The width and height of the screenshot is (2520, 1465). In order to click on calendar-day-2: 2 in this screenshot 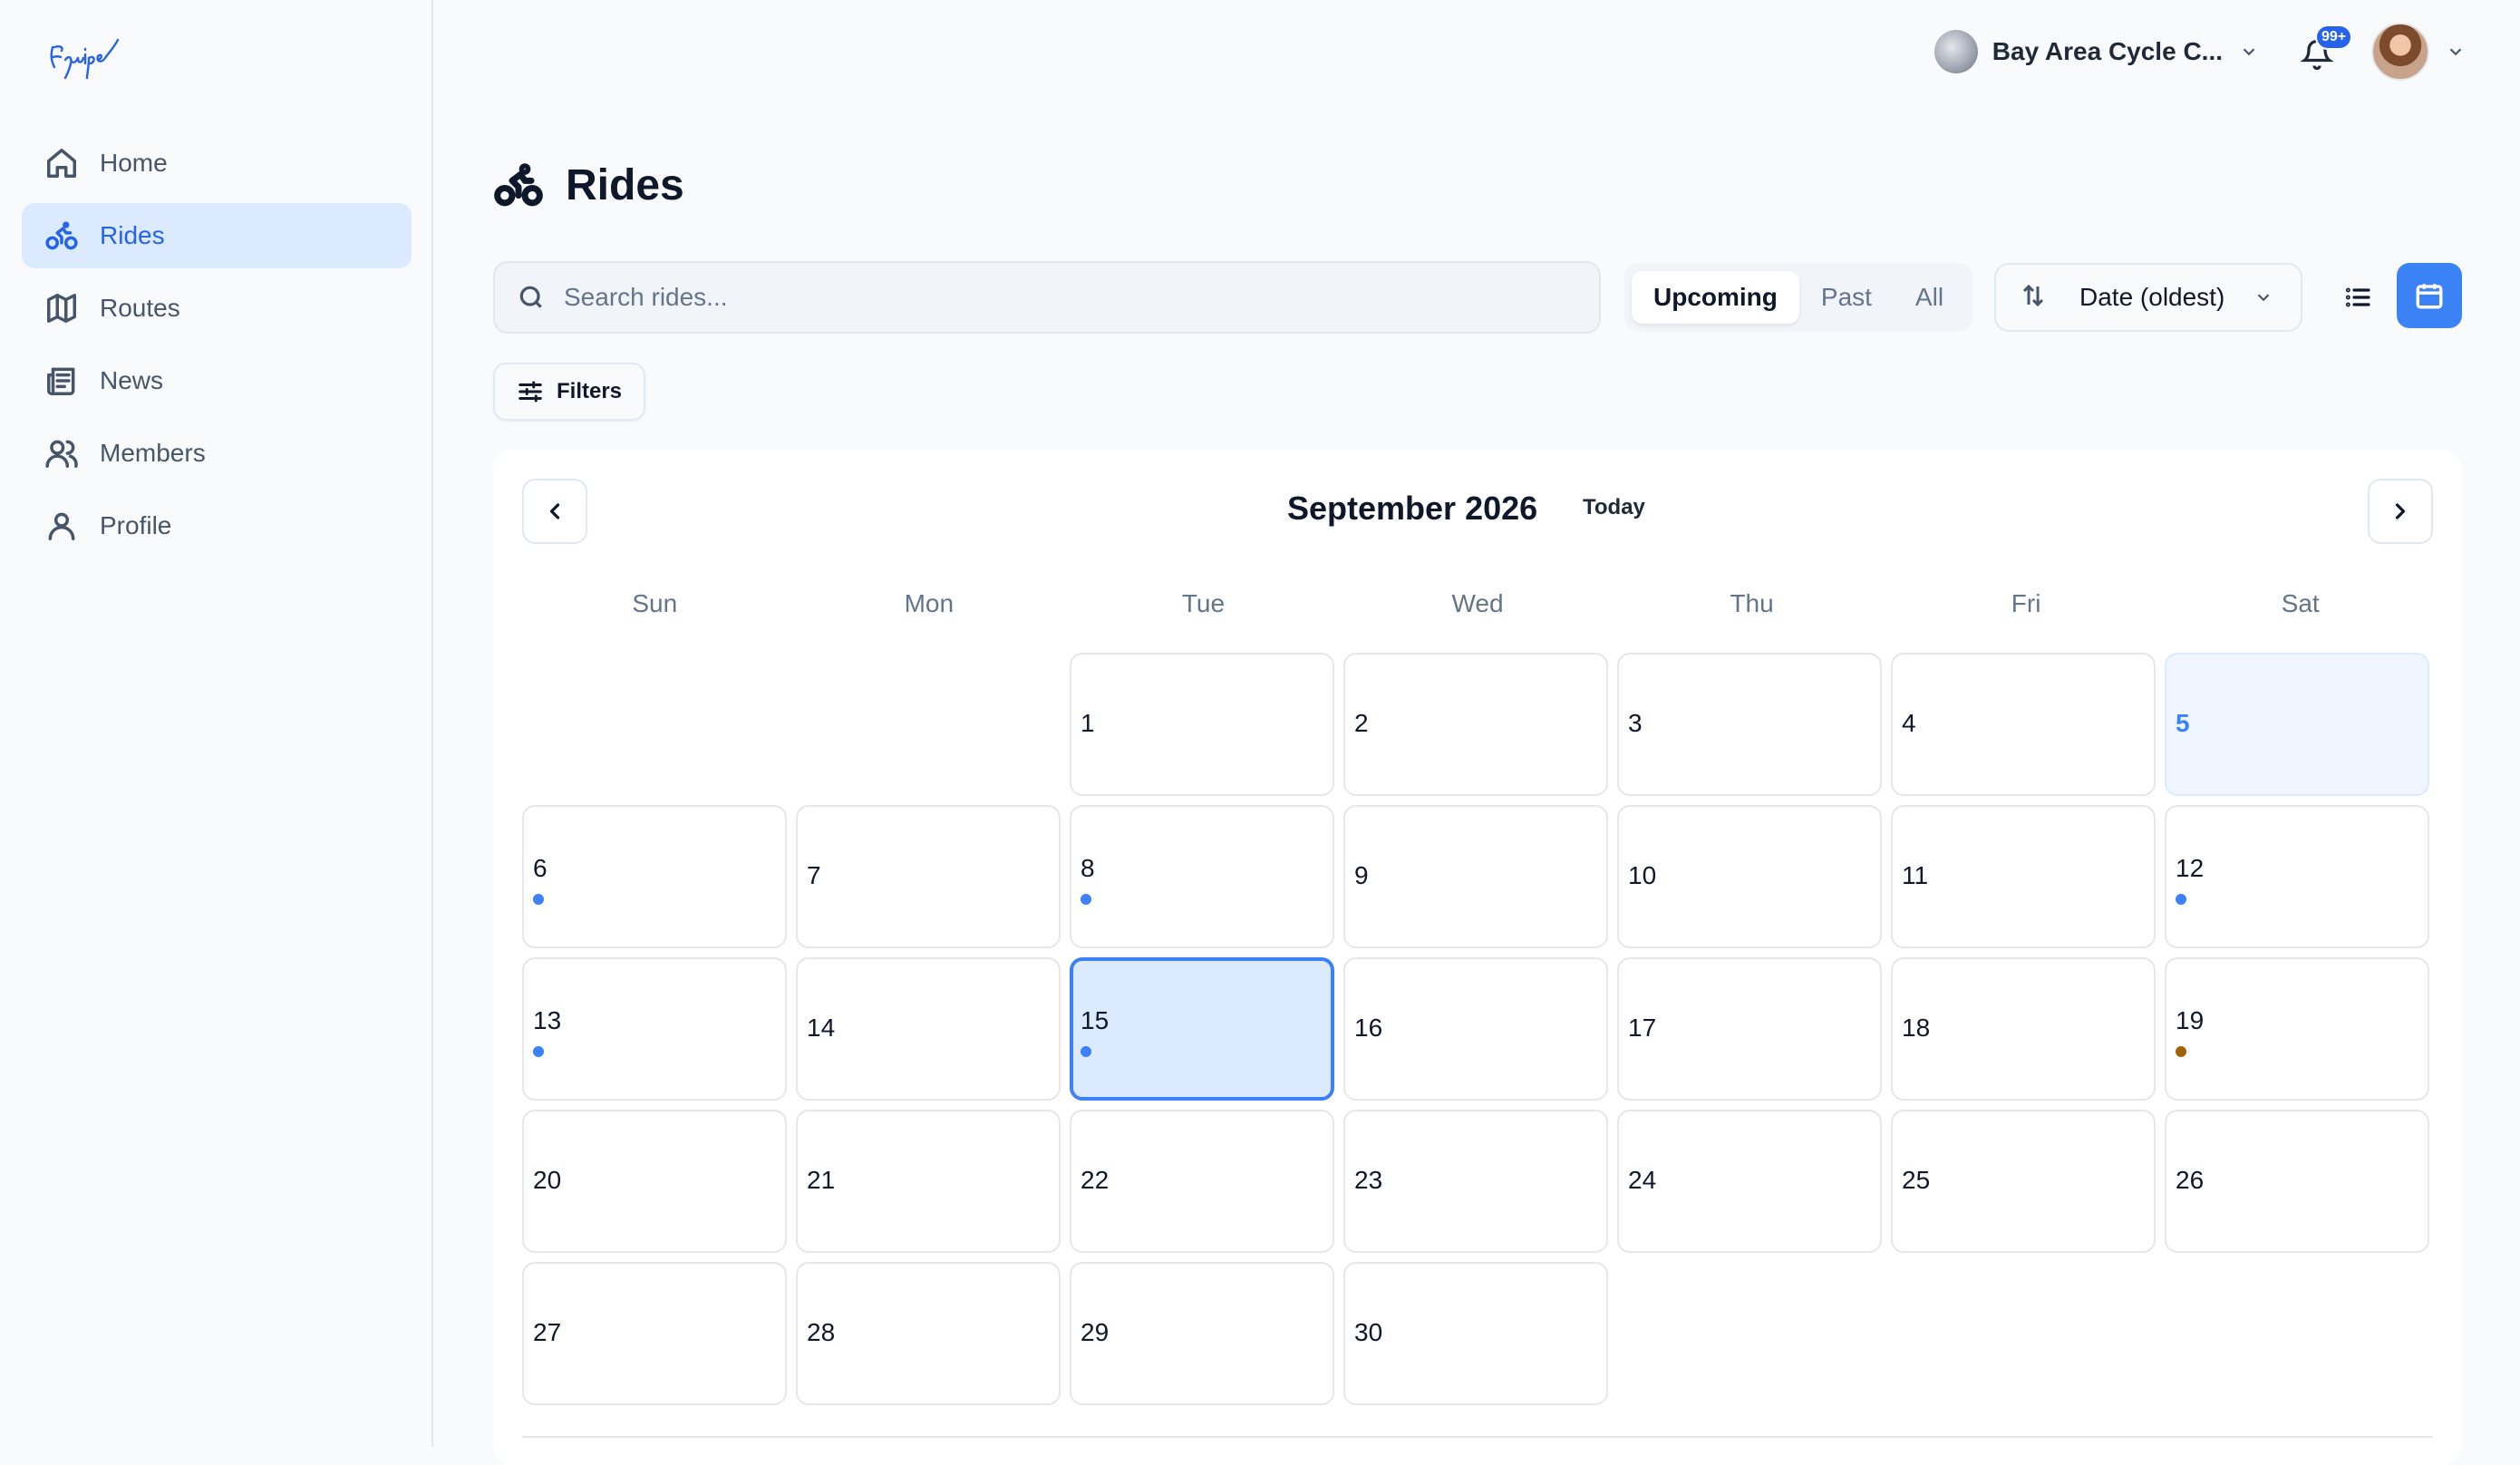, I will do `click(1475, 724)`.